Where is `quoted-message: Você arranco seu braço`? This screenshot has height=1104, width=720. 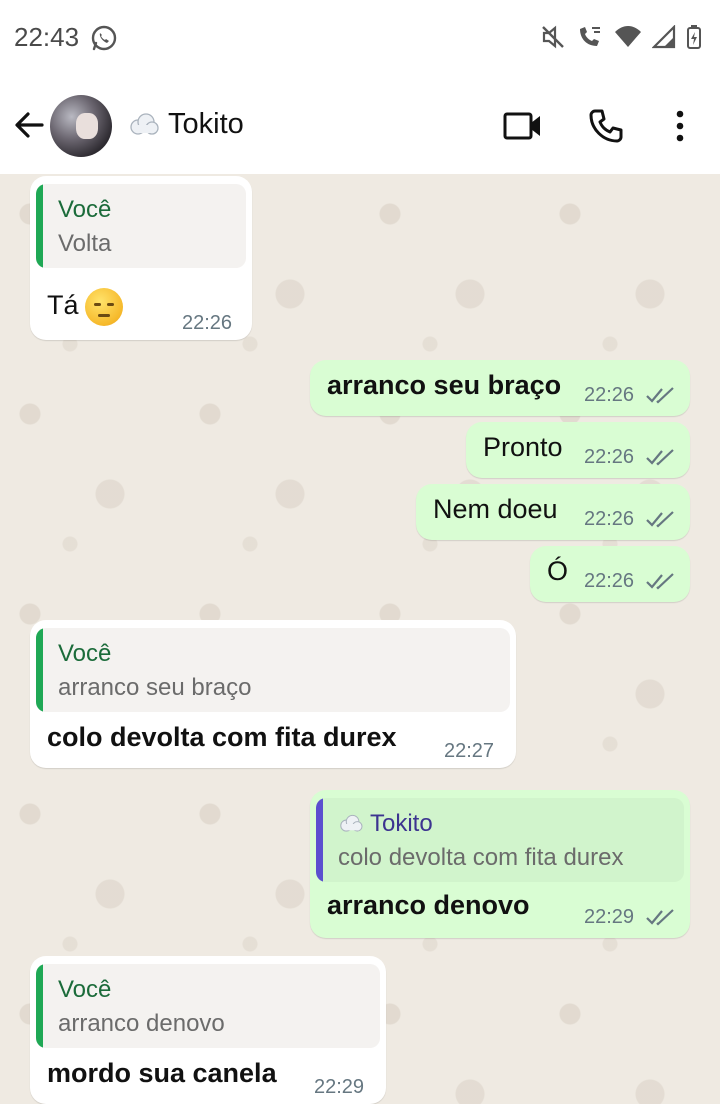
quoted-message: Você arranco seu braço is located at coordinates (273, 670).